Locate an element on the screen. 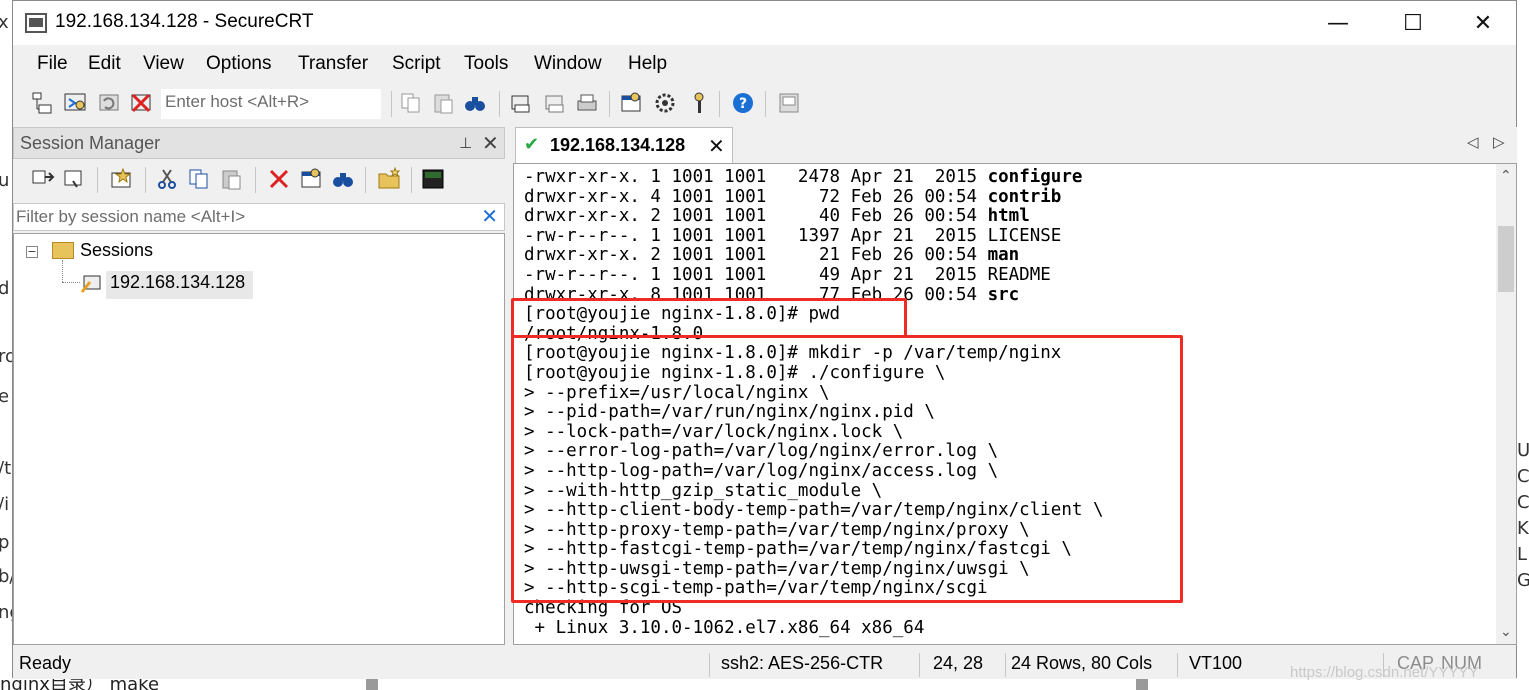  delete-icon is located at coordinates (279, 179).